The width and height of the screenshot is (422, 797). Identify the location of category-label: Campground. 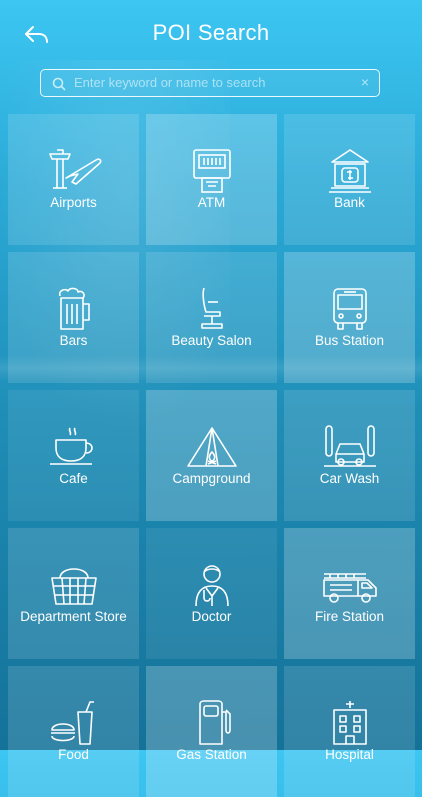
(211, 478).